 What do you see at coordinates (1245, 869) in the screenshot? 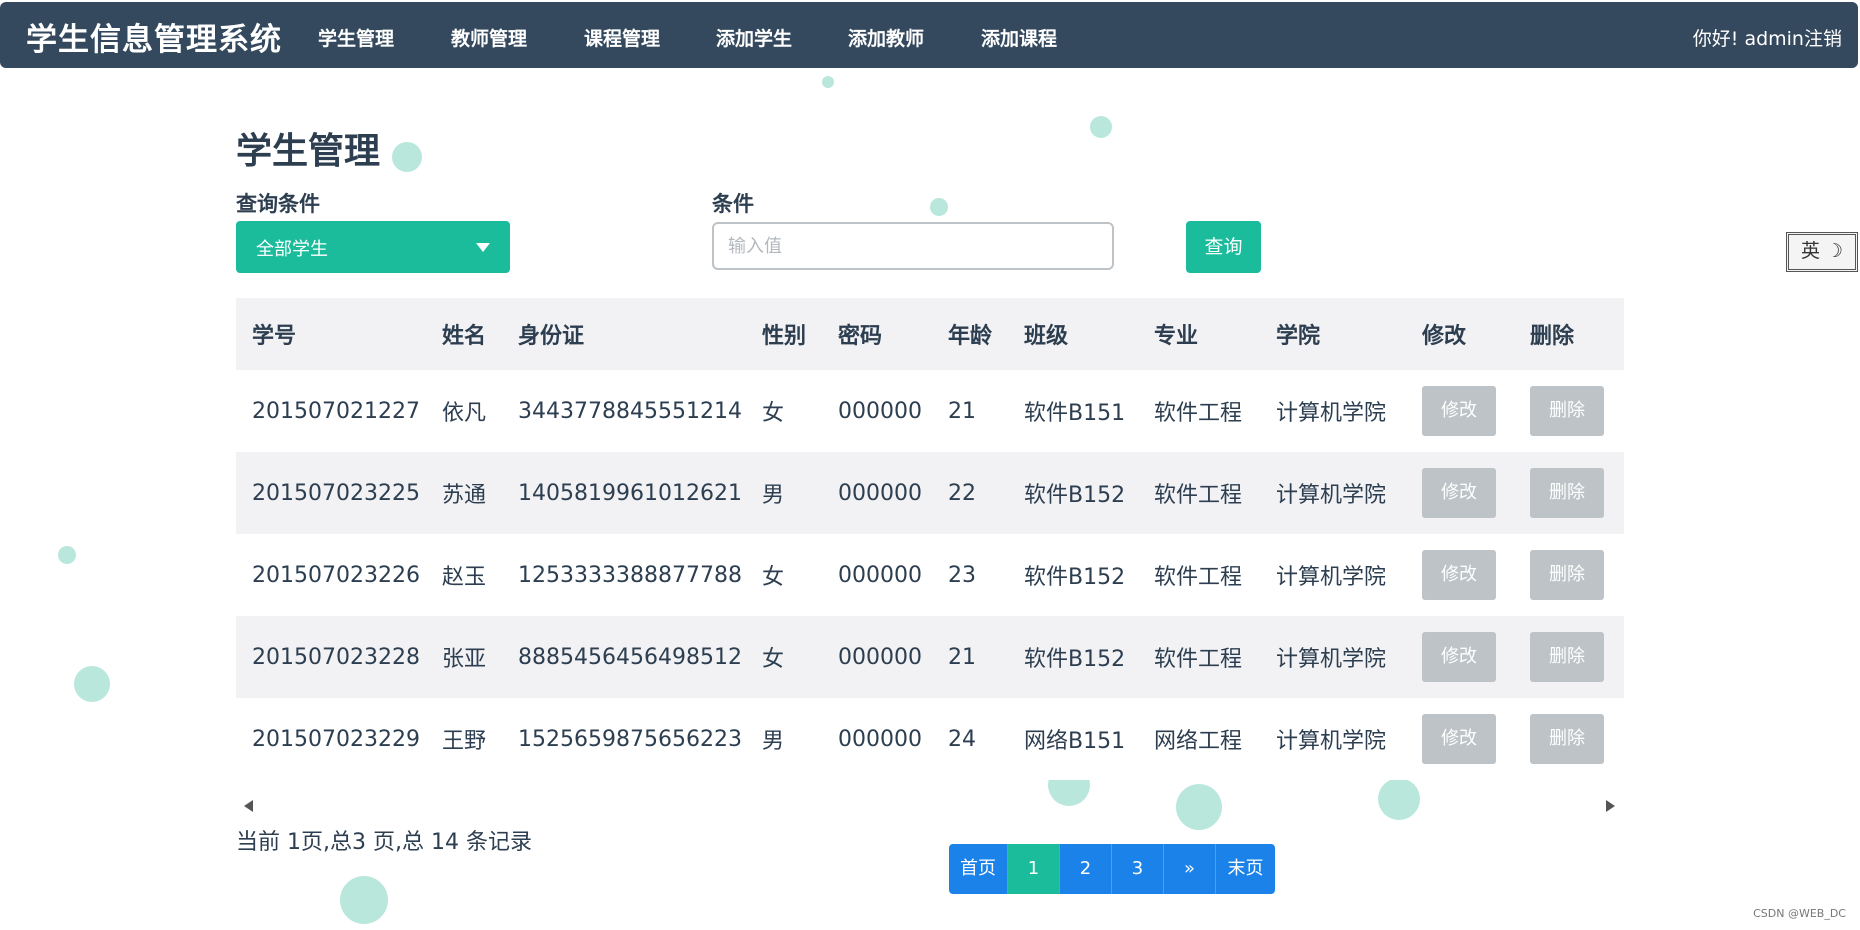
I see `page-last-button: 末页` at bounding box center [1245, 869].